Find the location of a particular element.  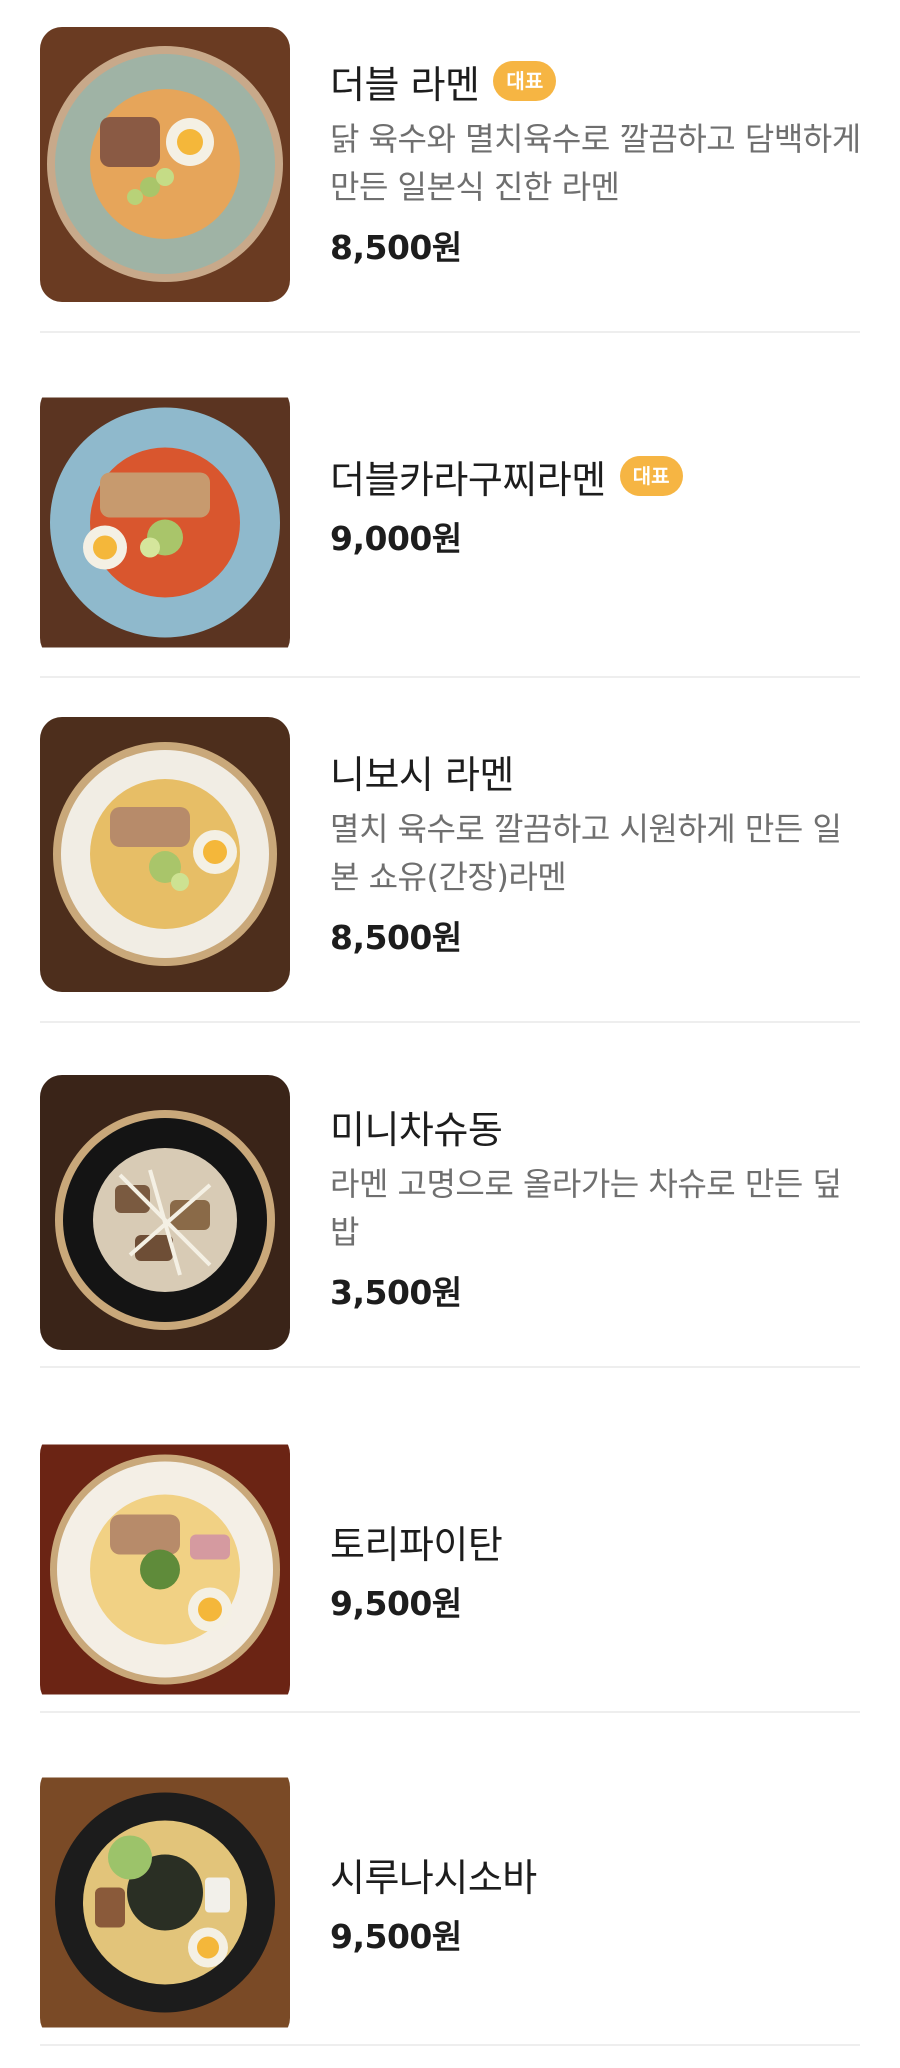

menu-item-name-row: 니보시 라멘 is located at coordinates (600, 771).